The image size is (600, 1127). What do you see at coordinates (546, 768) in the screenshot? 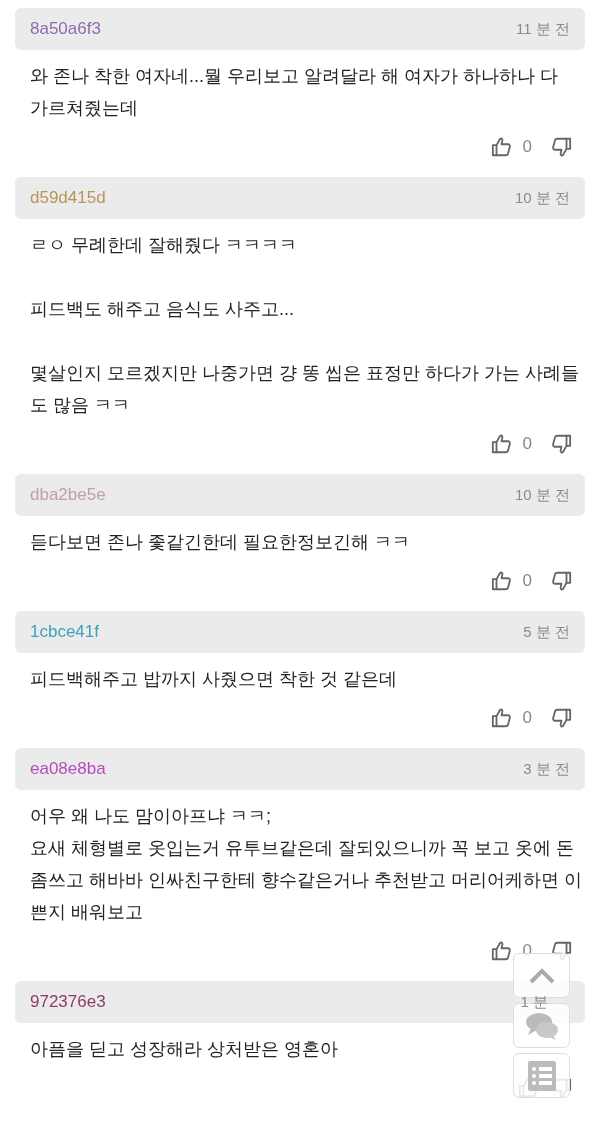
I see `timestamp: 3 분 전` at bounding box center [546, 768].